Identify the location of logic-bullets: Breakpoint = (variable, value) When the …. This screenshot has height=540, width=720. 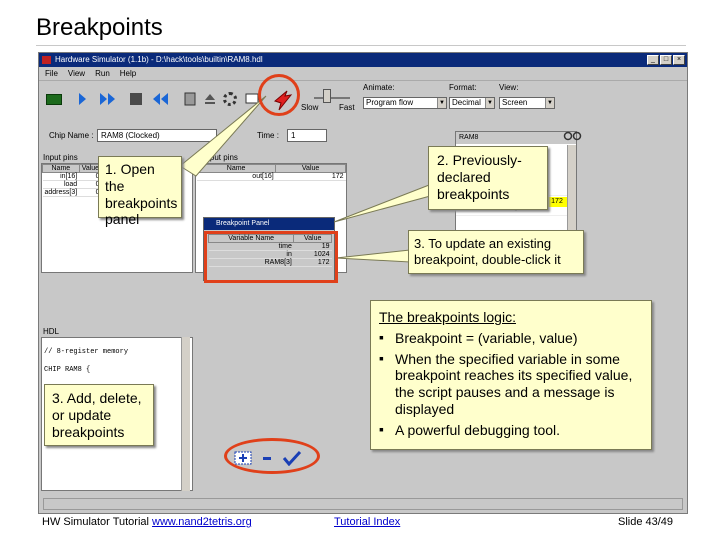
(511, 384).